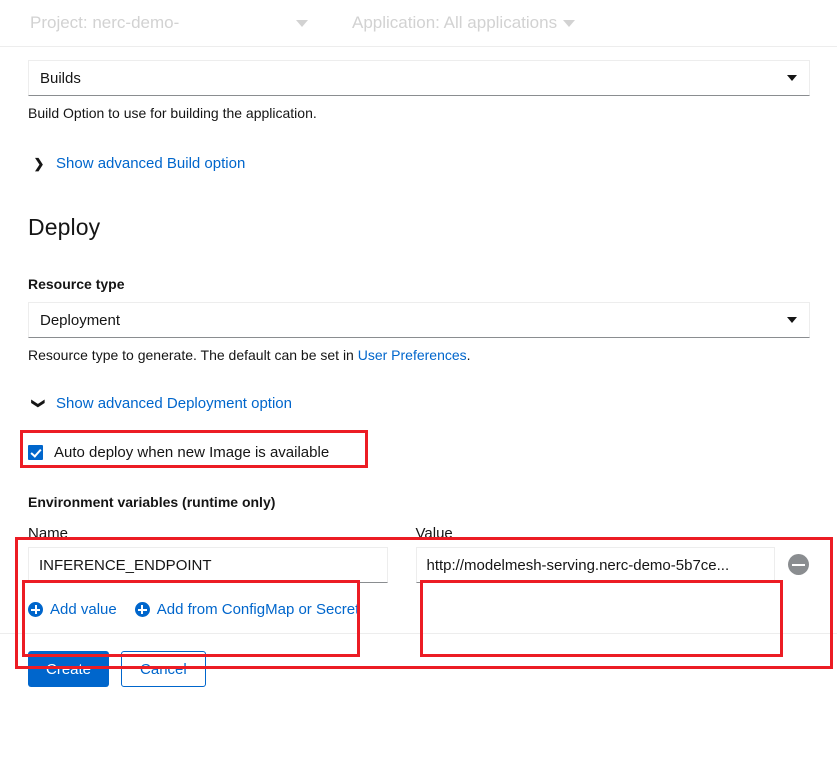  I want to click on env-var-add-links: Add value Add from ConfigMap or Secret, so click(418, 609).